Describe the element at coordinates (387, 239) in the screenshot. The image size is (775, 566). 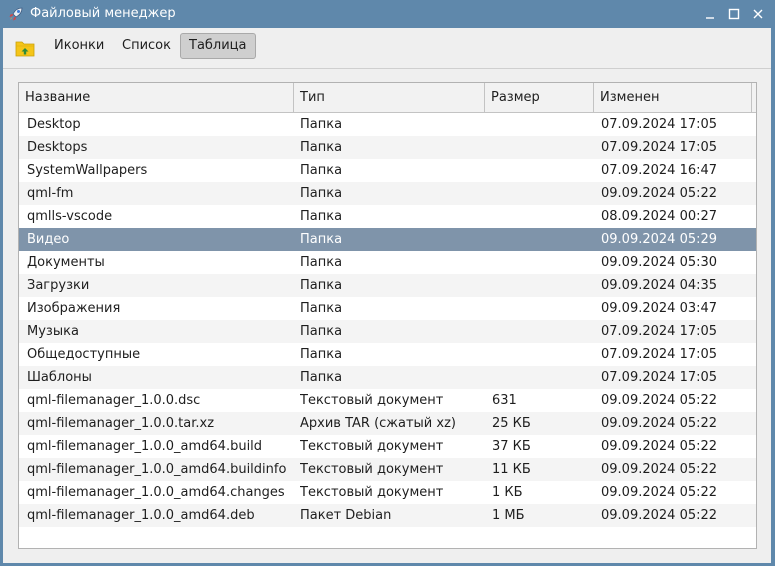
I see `table-row: Видео Папка 09.09.2024 05:29` at that location.